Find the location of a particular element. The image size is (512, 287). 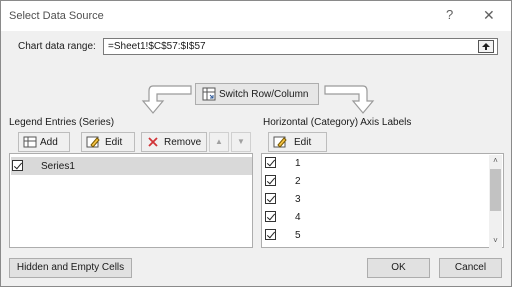

axis-label-text: 2 is located at coordinates (298, 181).